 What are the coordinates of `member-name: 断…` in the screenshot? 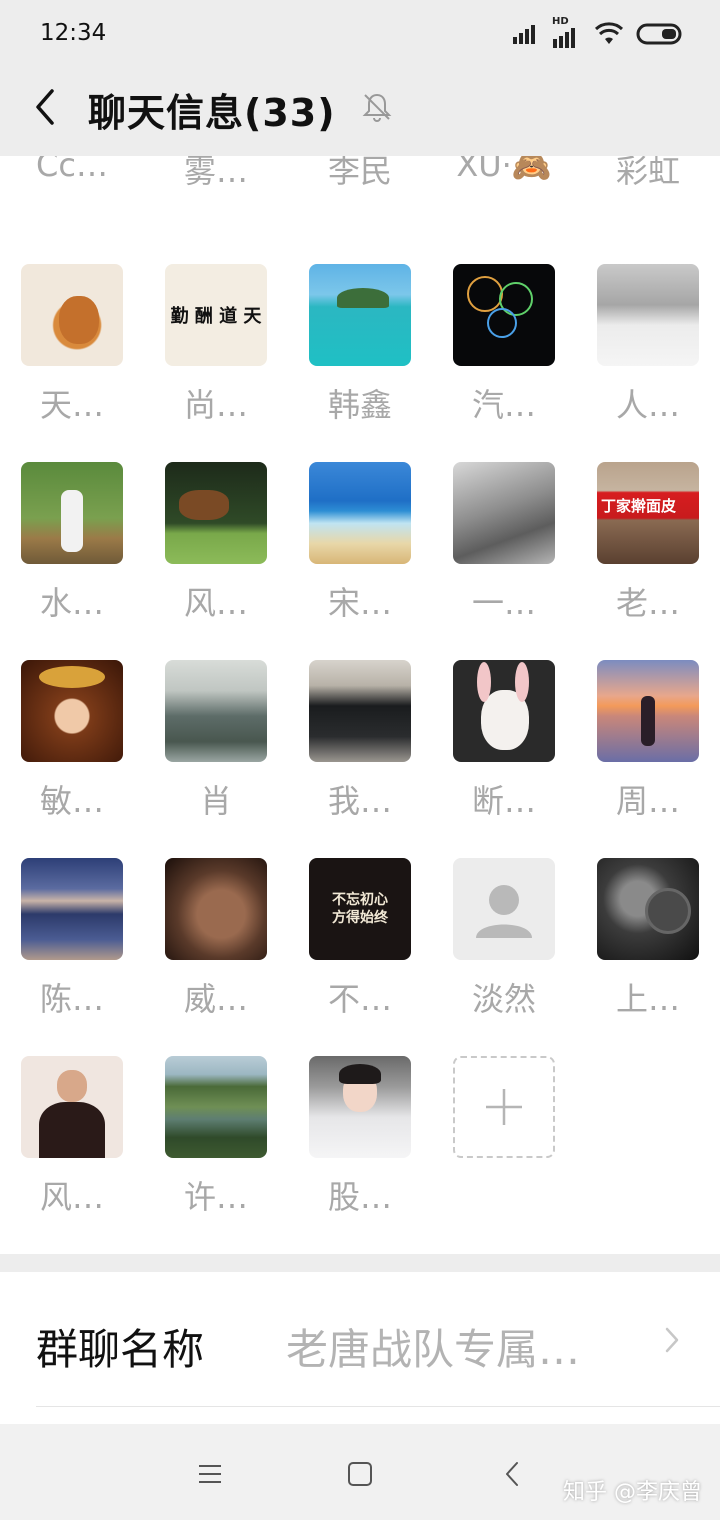 It's located at (503, 801).